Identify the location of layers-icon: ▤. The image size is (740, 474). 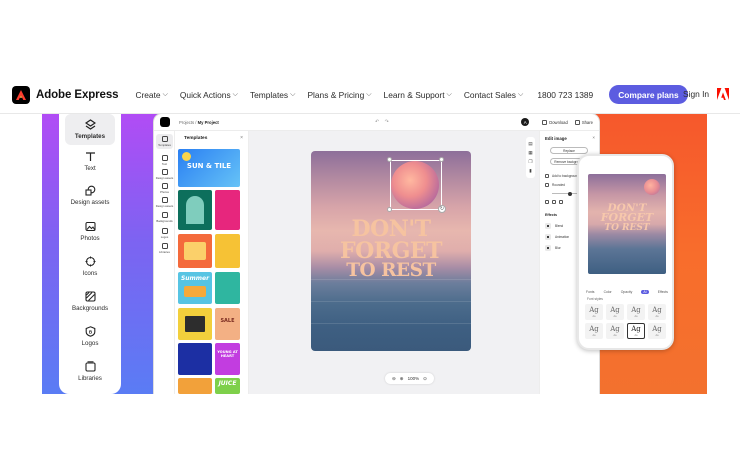
(530, 144).